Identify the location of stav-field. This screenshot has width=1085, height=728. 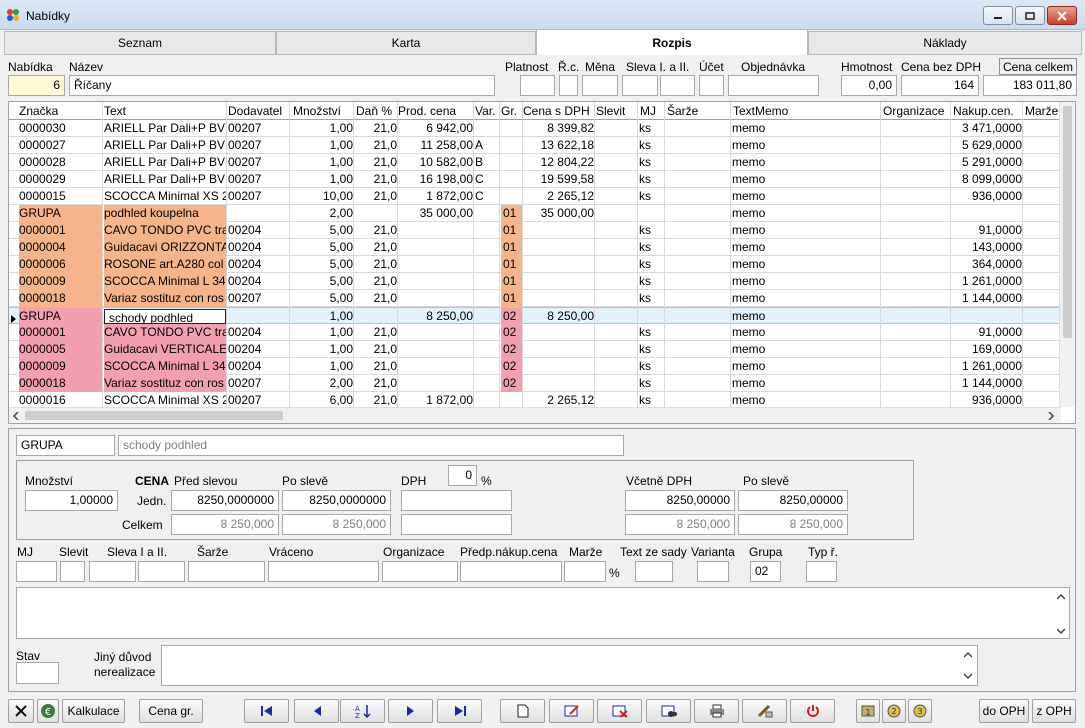
(37, 673).